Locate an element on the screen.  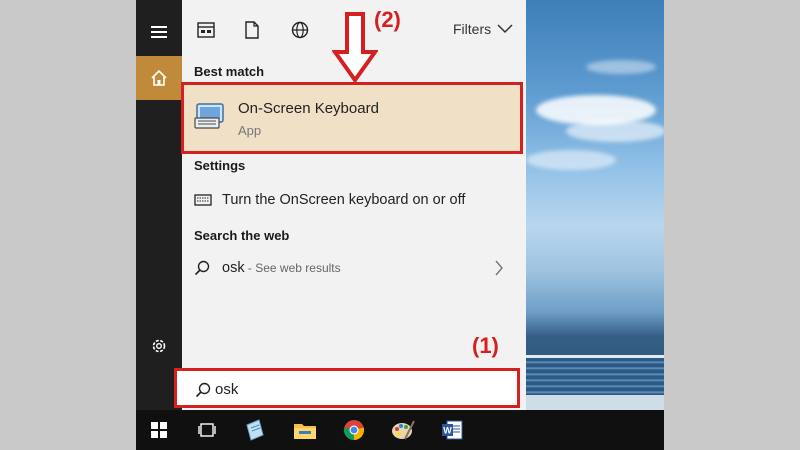
documents-filter-button is located at coordinates (252, 30).